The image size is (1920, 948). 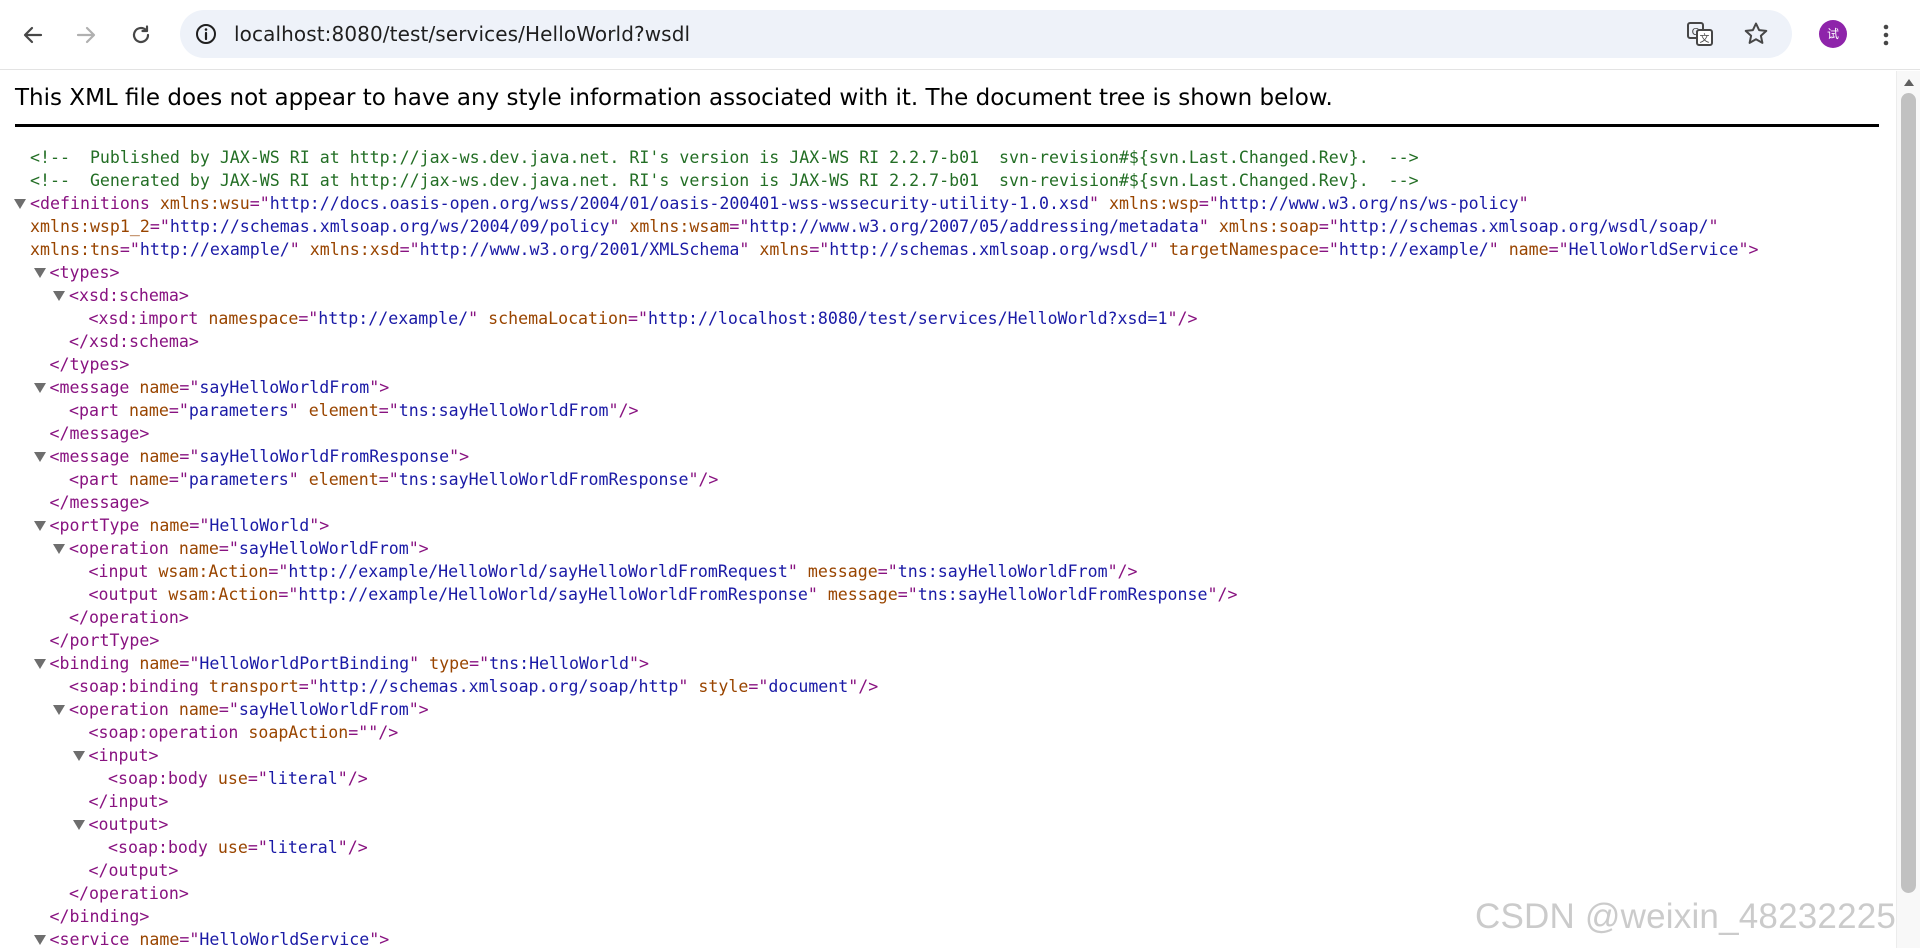 I want to click on xml-attr-name: schemaLocation, so click(x=553, y=318).